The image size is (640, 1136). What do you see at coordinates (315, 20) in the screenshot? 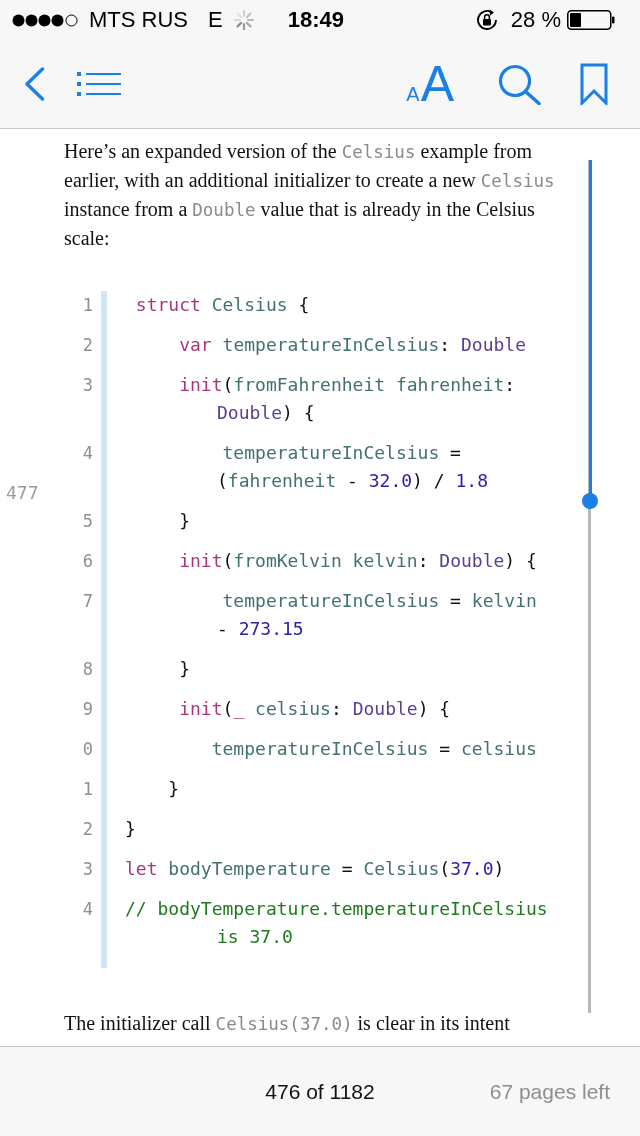
I see `clock-time: 18:49` at bounding box center [315, 20].